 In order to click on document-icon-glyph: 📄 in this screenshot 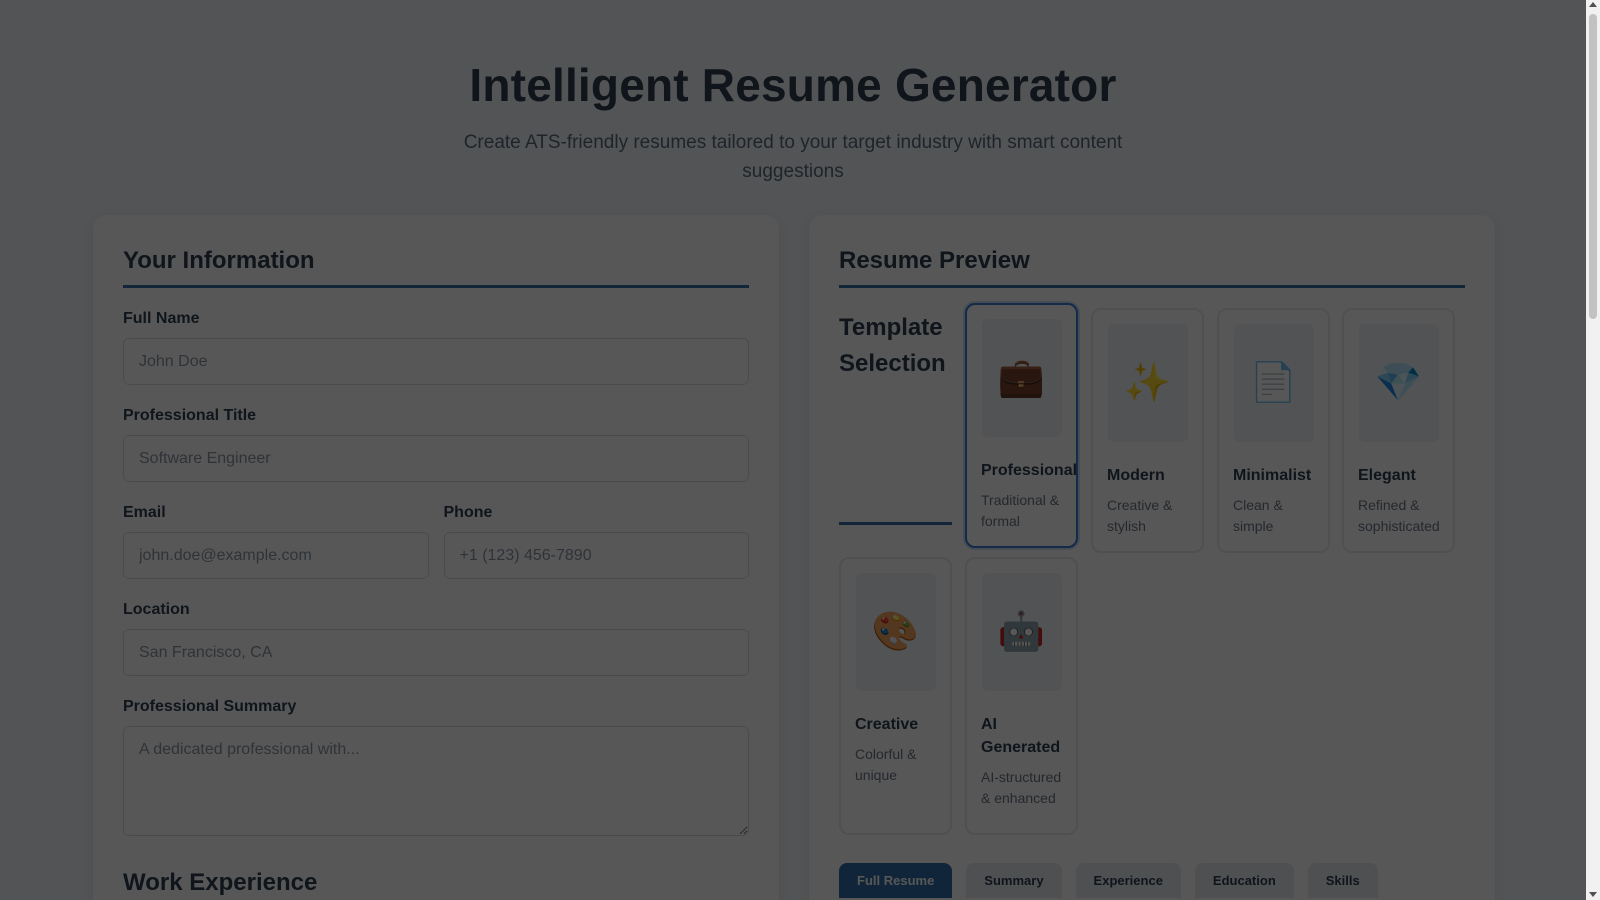, I will do `click(1273, 383)`.